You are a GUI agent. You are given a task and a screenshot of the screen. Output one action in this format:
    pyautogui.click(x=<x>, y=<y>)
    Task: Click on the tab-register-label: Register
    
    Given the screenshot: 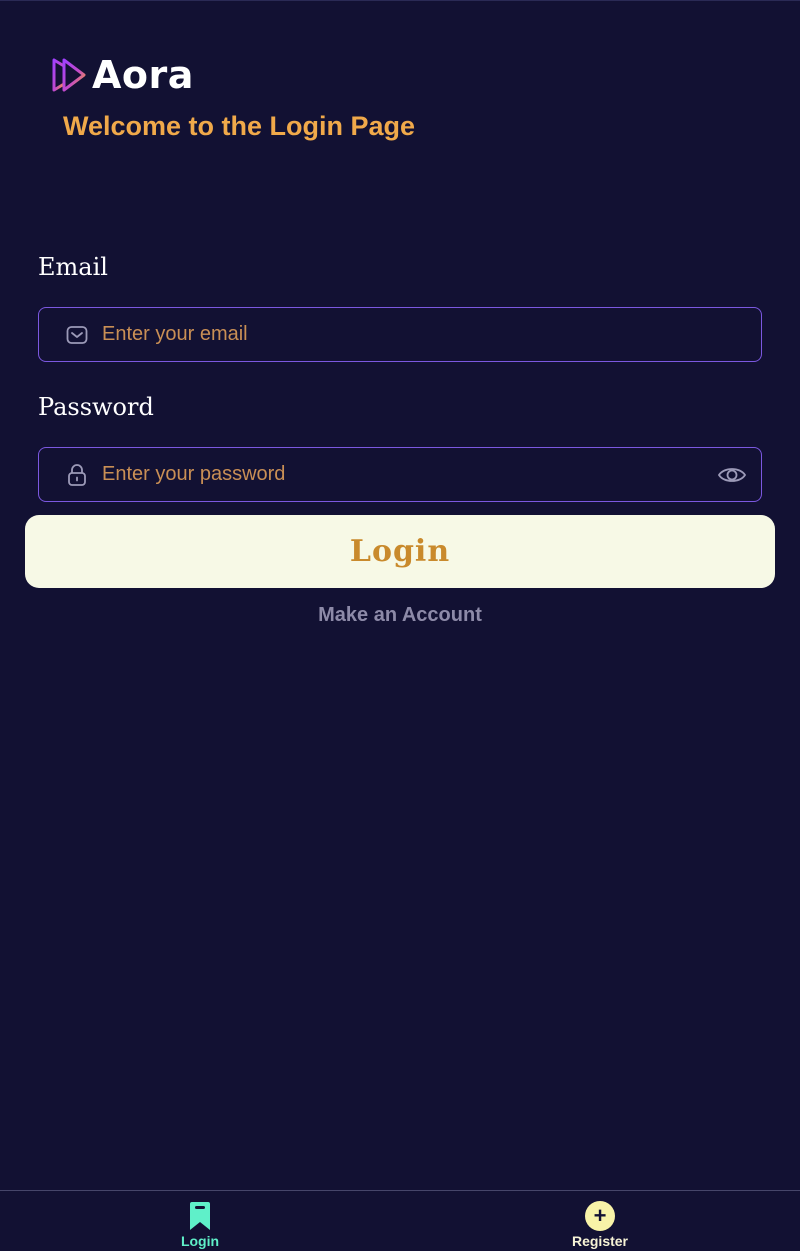 What is the action you would take?
    pyautogui.click(x=600, y=1241)
    